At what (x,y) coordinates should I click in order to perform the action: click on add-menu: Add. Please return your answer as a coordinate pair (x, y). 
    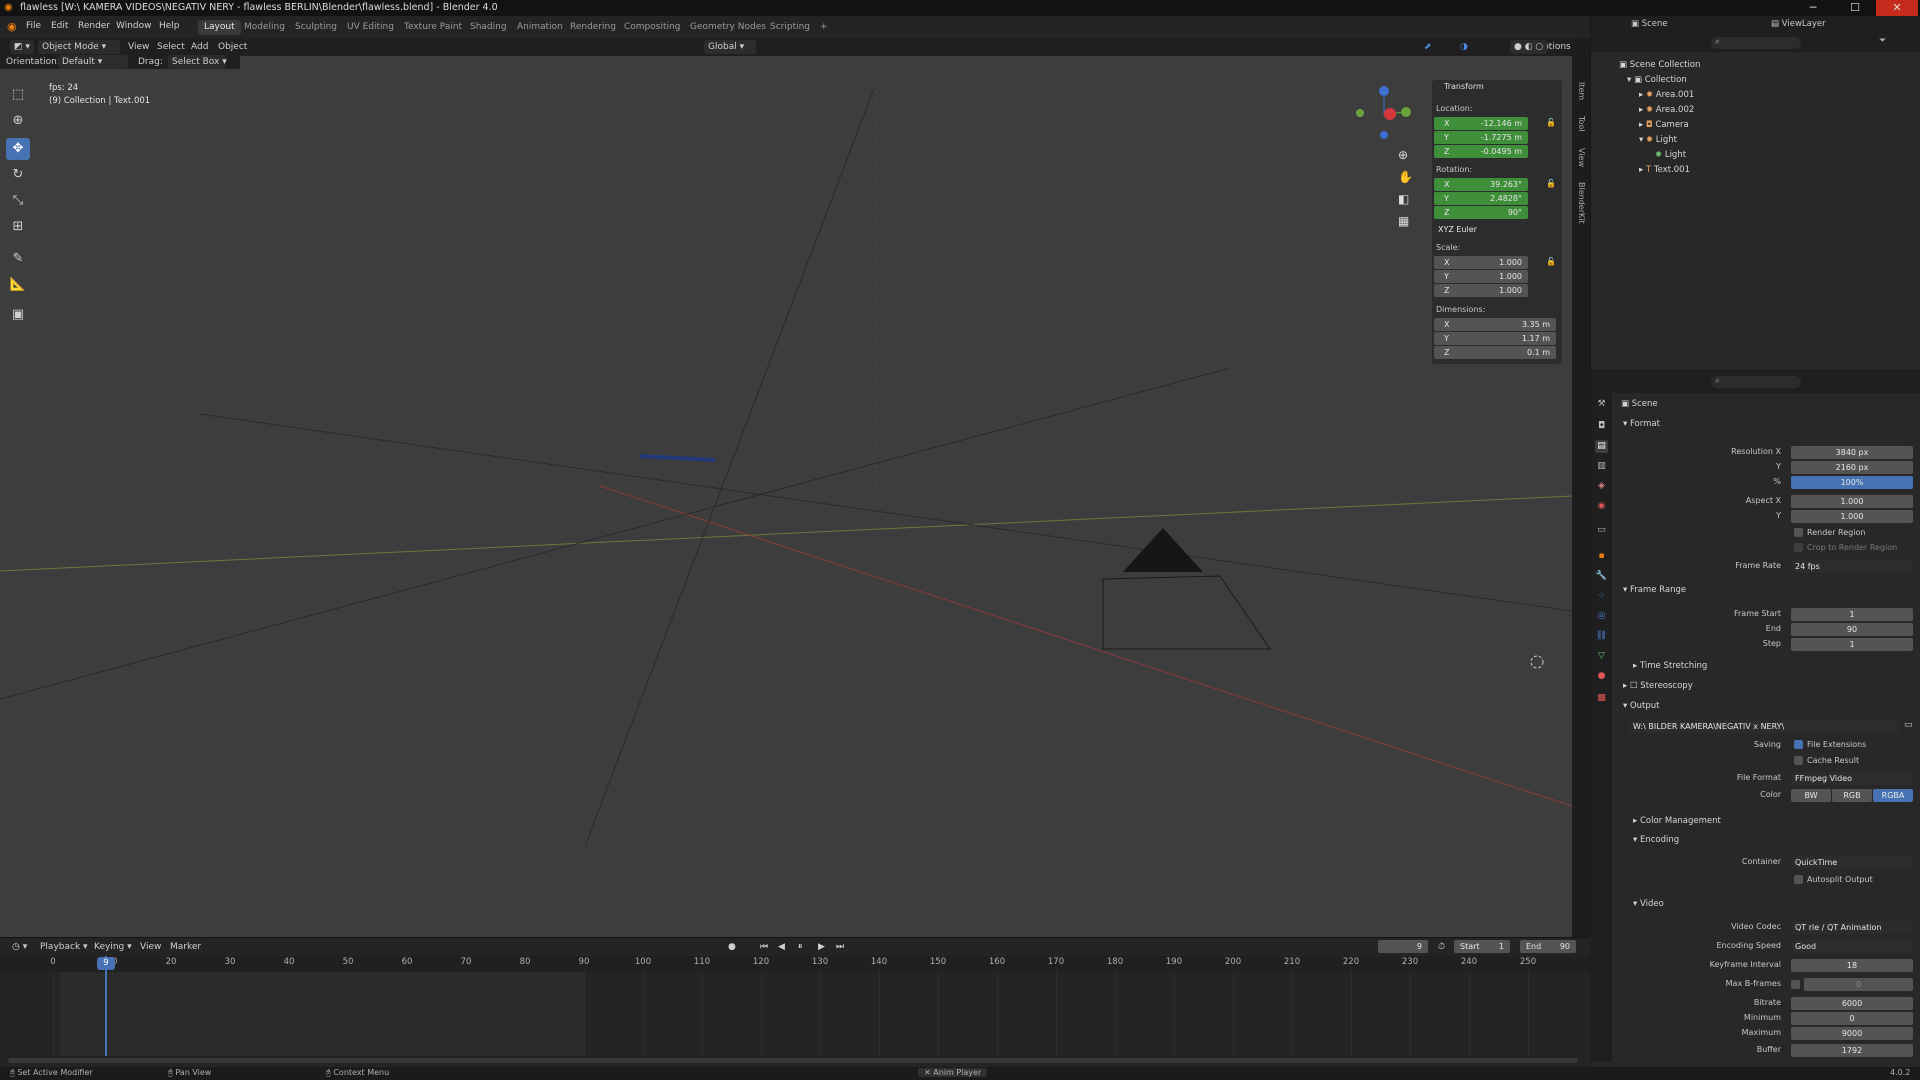
    Looking at the image, I should click on (199, 47).